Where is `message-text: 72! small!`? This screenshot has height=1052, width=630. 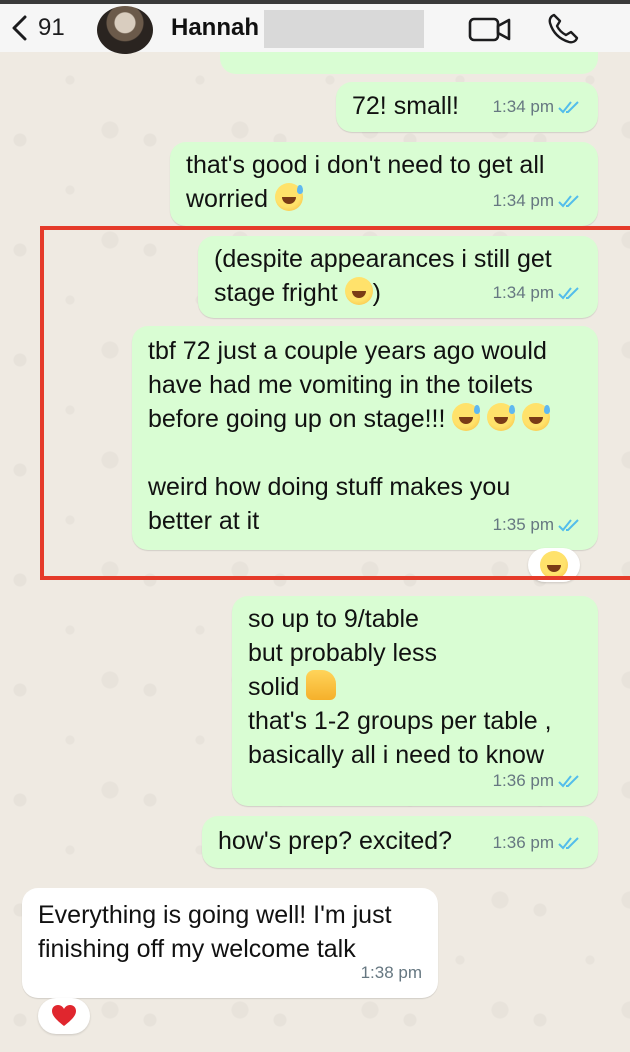 message-text: 72! small! is located at coordinates (405, 106).